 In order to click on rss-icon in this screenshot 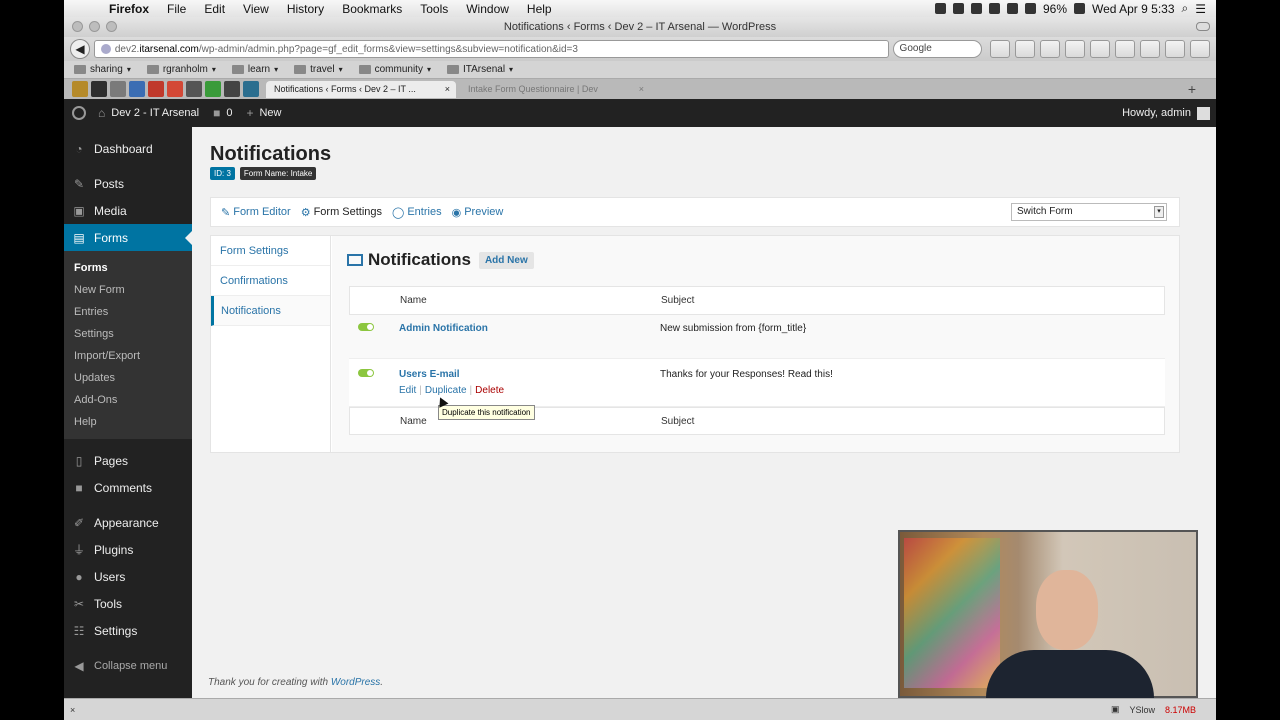, I will do `click(999, 49)`.